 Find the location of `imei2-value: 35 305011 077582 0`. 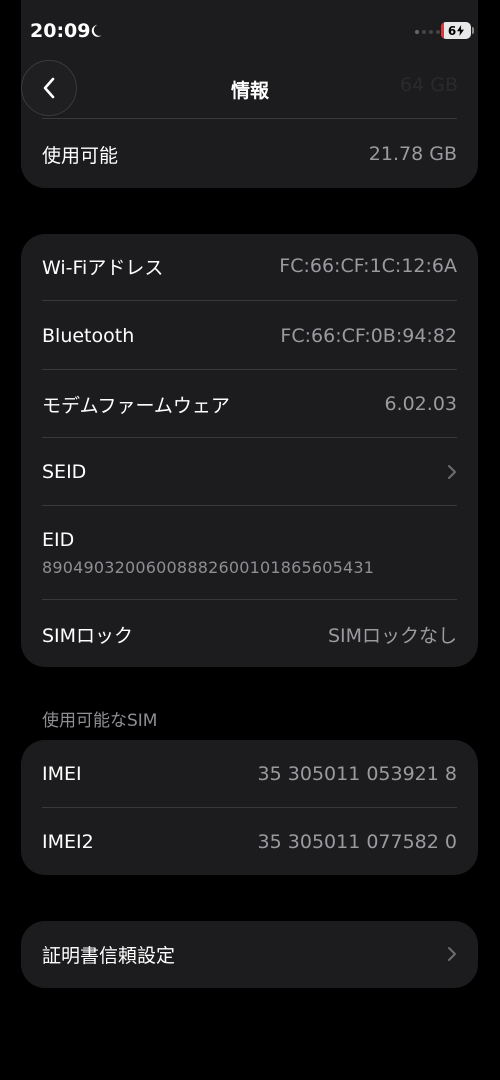

imei2-value: 35 305011 077582 0 is located at coordinates (357, 842).